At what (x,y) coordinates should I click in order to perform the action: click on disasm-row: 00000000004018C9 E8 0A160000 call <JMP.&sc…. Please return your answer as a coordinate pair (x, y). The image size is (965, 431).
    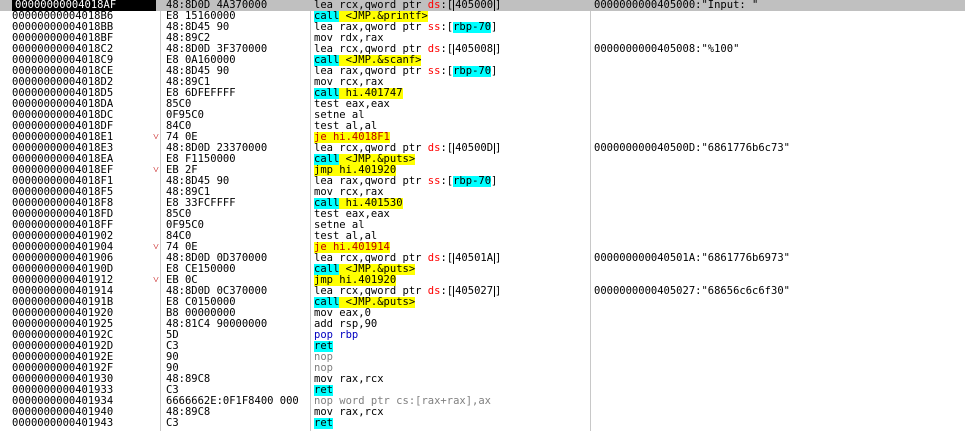
    Looking at the image, I should click on (482, 60).